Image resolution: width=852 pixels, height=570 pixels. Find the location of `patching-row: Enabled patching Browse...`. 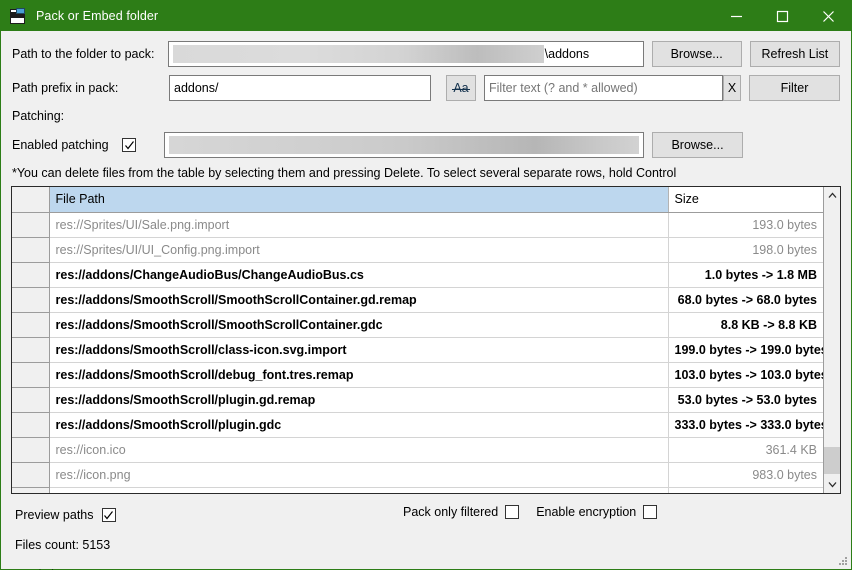

patching-row: Enabled patching Browse... is located at coordinates (426, 145).